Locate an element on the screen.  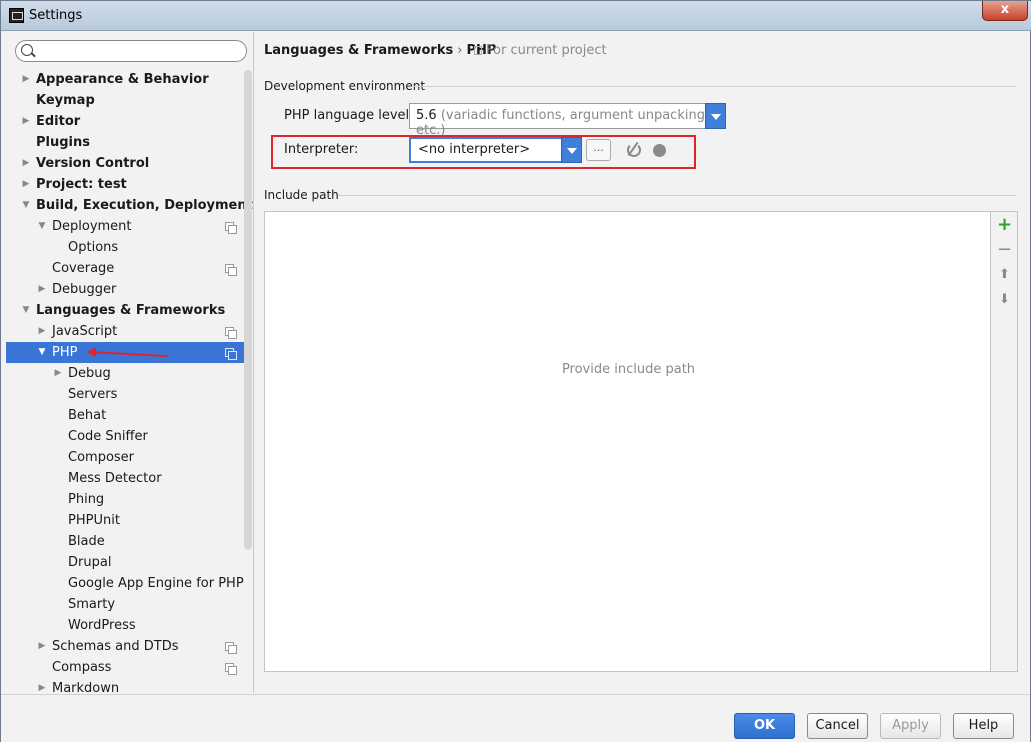
include-path-title: Include path is located at coordinates (301, 195).